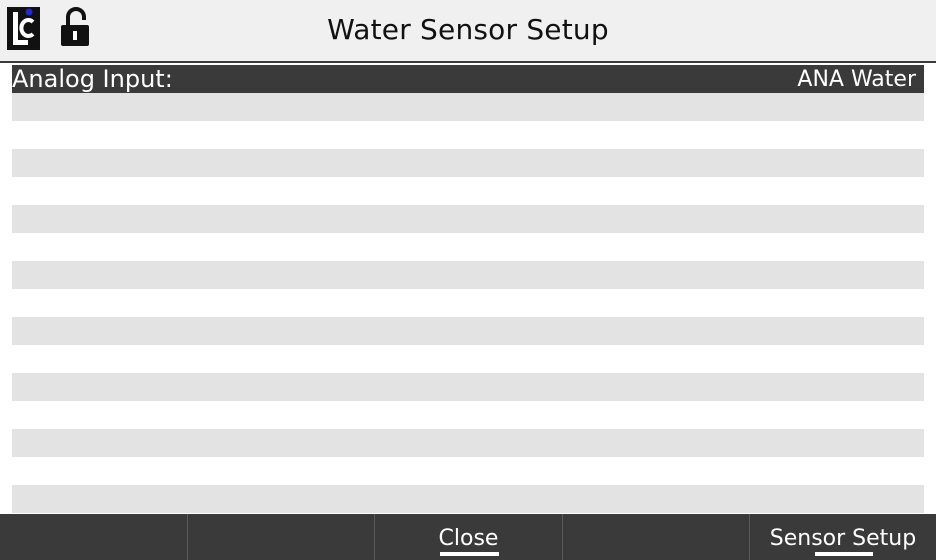 The height and width of the screenshot is (560, 936). I want to click on title-bar: Water Sensor Setup, so click(468, 31).